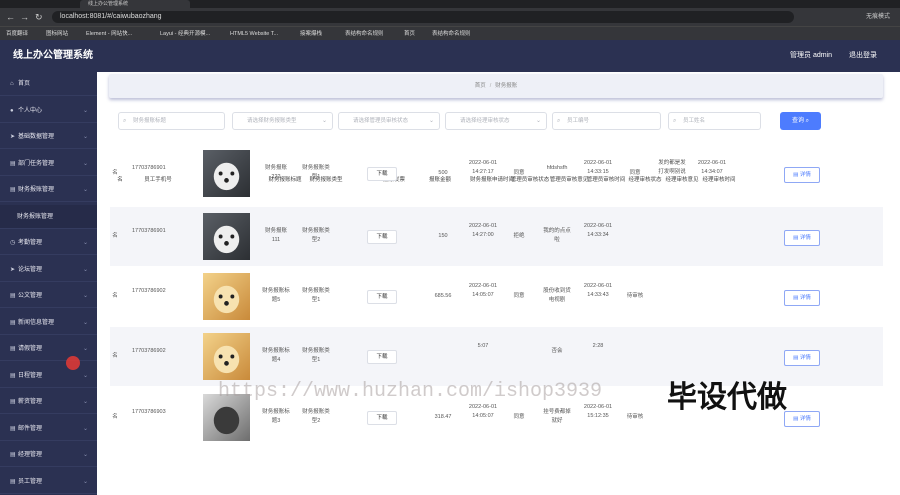 Image resolution: width=900 pixels, height=495 pixels. What do you see at coordinates (17, 34) in the screenshot?
I see `bookmark-item: 百度翻译` at bounding box center [17, 34].